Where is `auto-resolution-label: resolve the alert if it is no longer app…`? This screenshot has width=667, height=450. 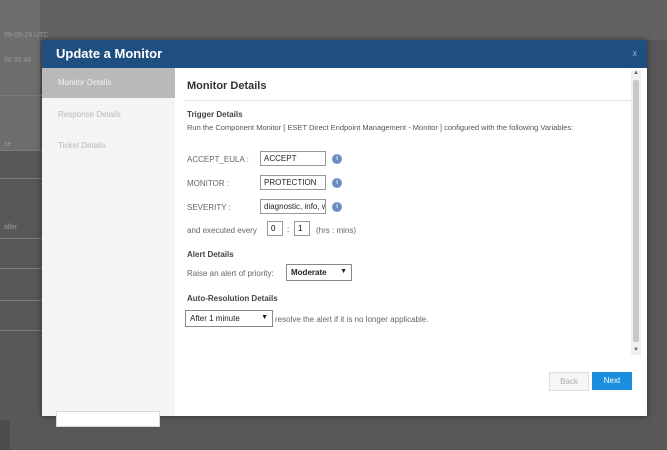
auto-resolution-label: resolve the alert if it is no longer app… is located at coordinates (352, 319).